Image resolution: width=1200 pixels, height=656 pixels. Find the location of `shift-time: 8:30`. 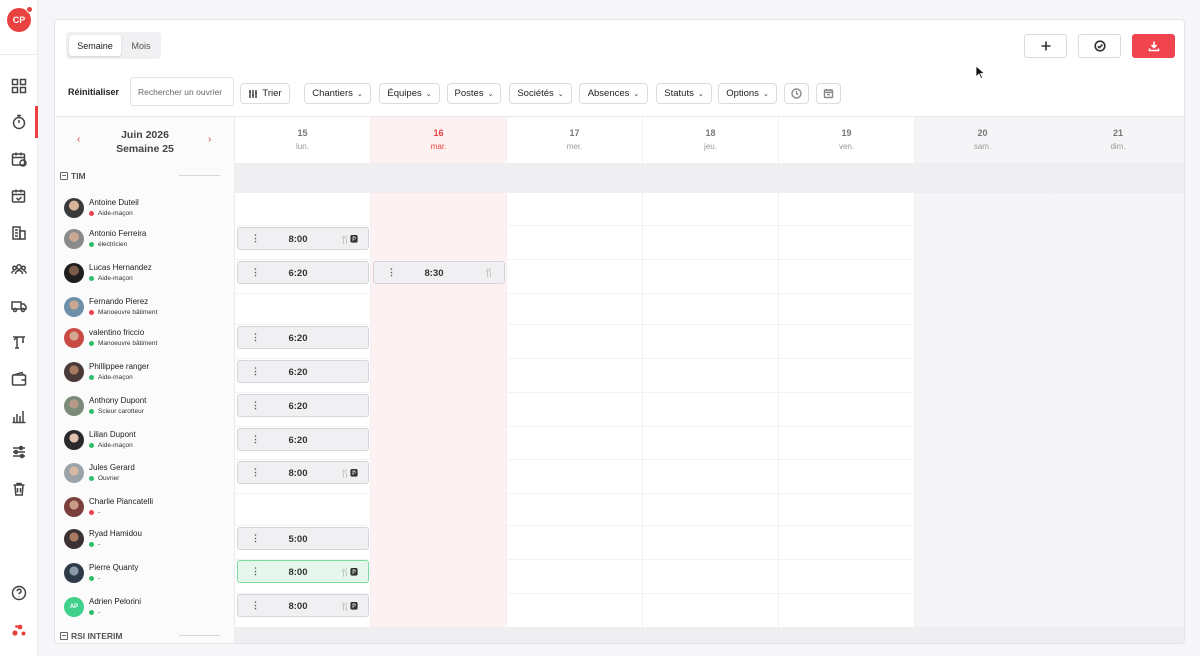

shift-time: 8:30 is located at coordinates (434, 273).